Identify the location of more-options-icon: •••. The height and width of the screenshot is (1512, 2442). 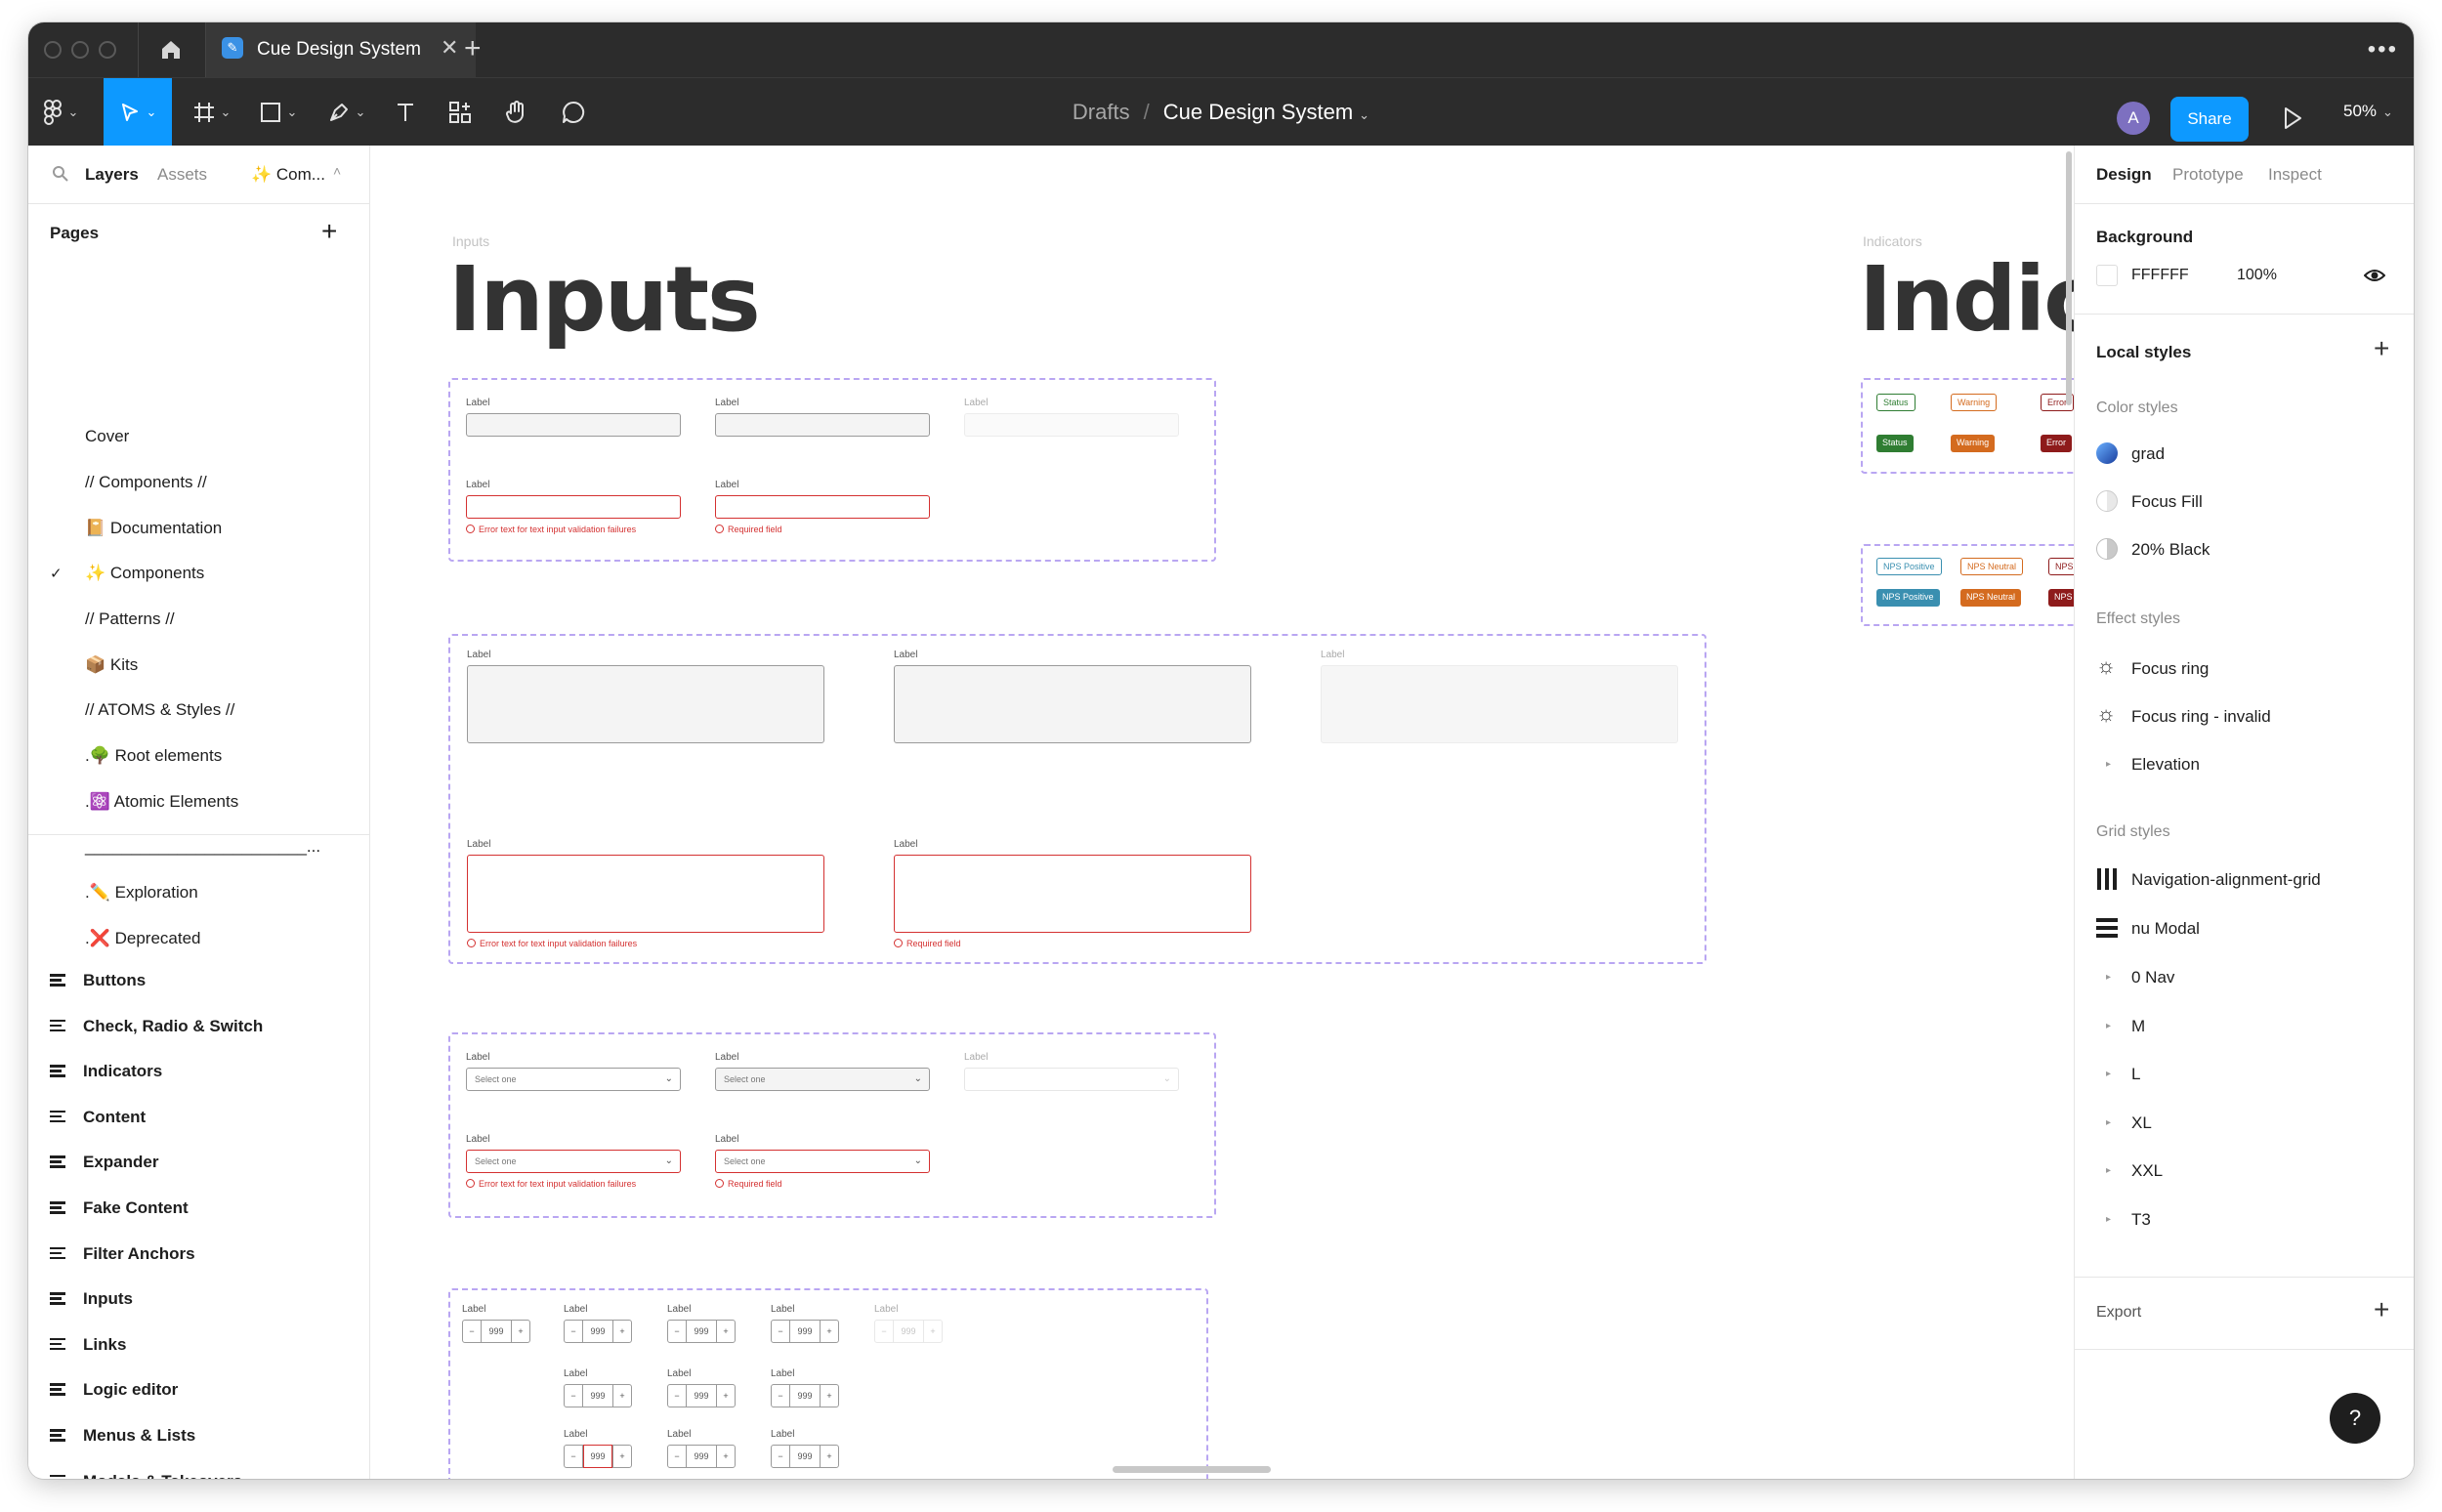
(2383, 49).